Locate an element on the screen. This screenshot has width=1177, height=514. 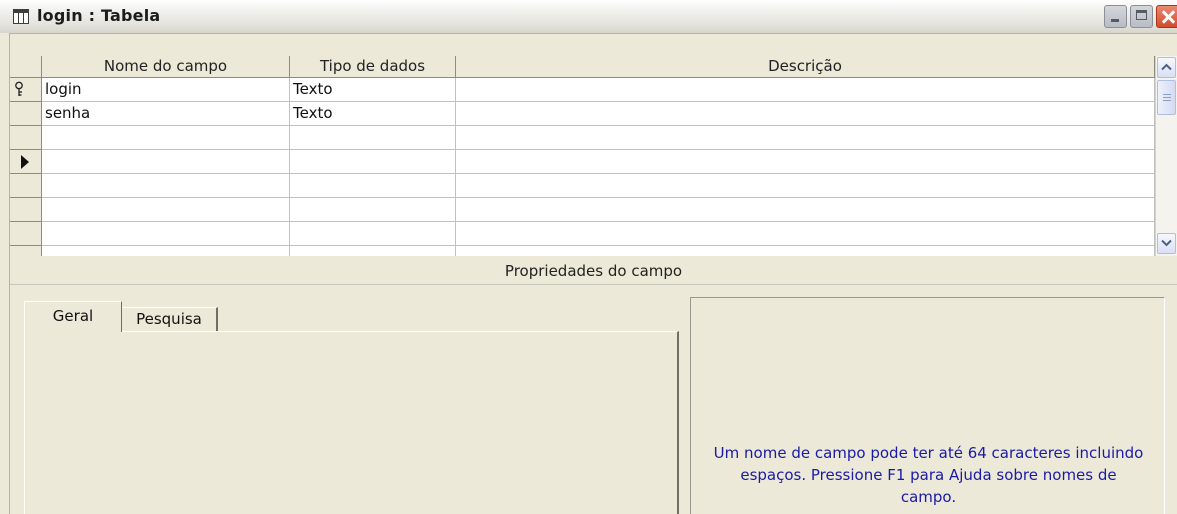
title-bar: login : Tabela is located at coordinates (588, 17).